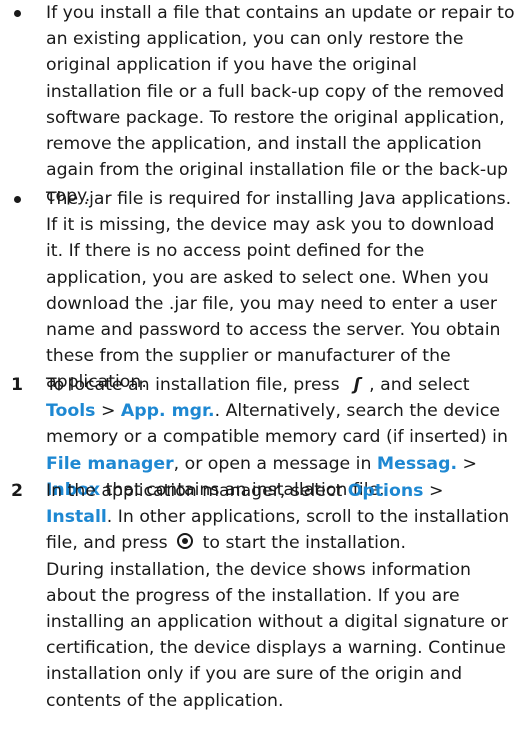 Image resolution: width=523 pixels, height=747 pixels. I want to click on step-text: to start the installation., so click(304, 543).